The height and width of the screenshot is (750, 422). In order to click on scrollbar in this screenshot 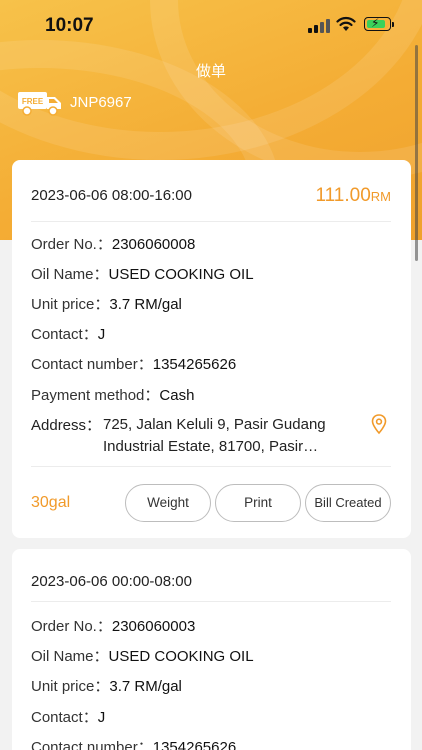, I will do `click(416, 153)`.